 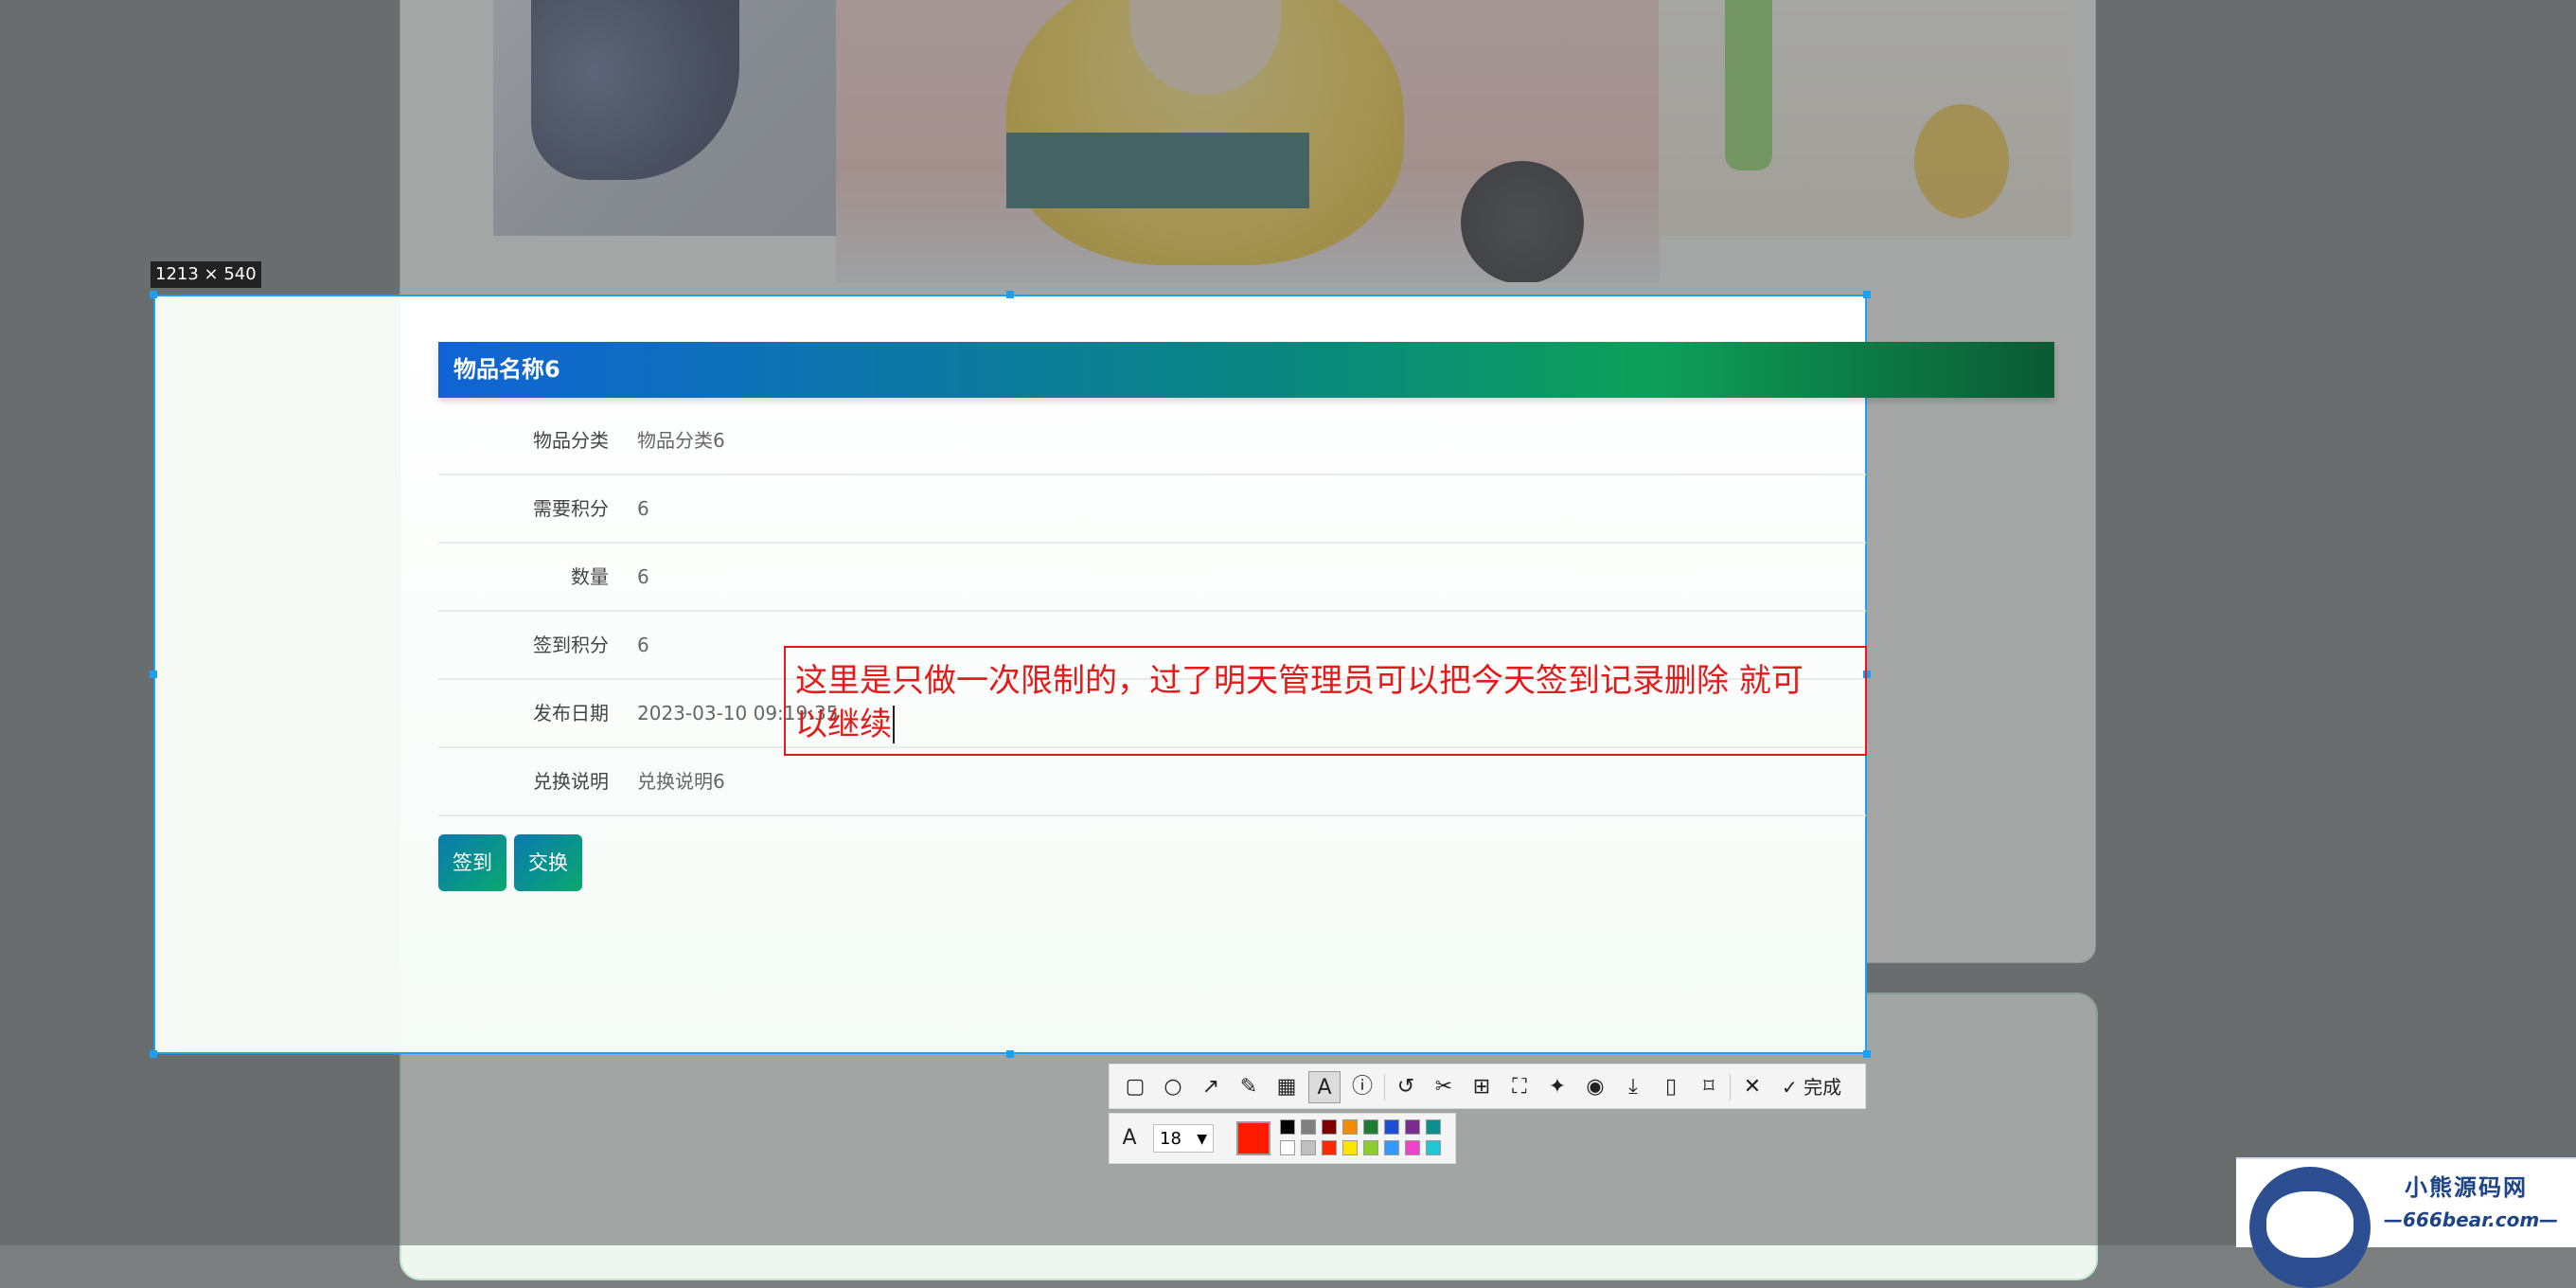 What do you see at coordinates (1286, 1087) in the screenshot?
I see `mosaic-icon: ▦` at bounding box center [1286, 1087].